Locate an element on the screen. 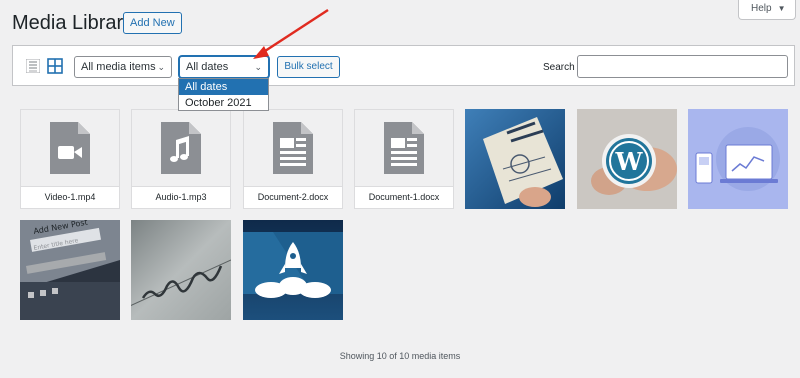  media-filename: Document-1.docx is located at coordinates (404, 197).